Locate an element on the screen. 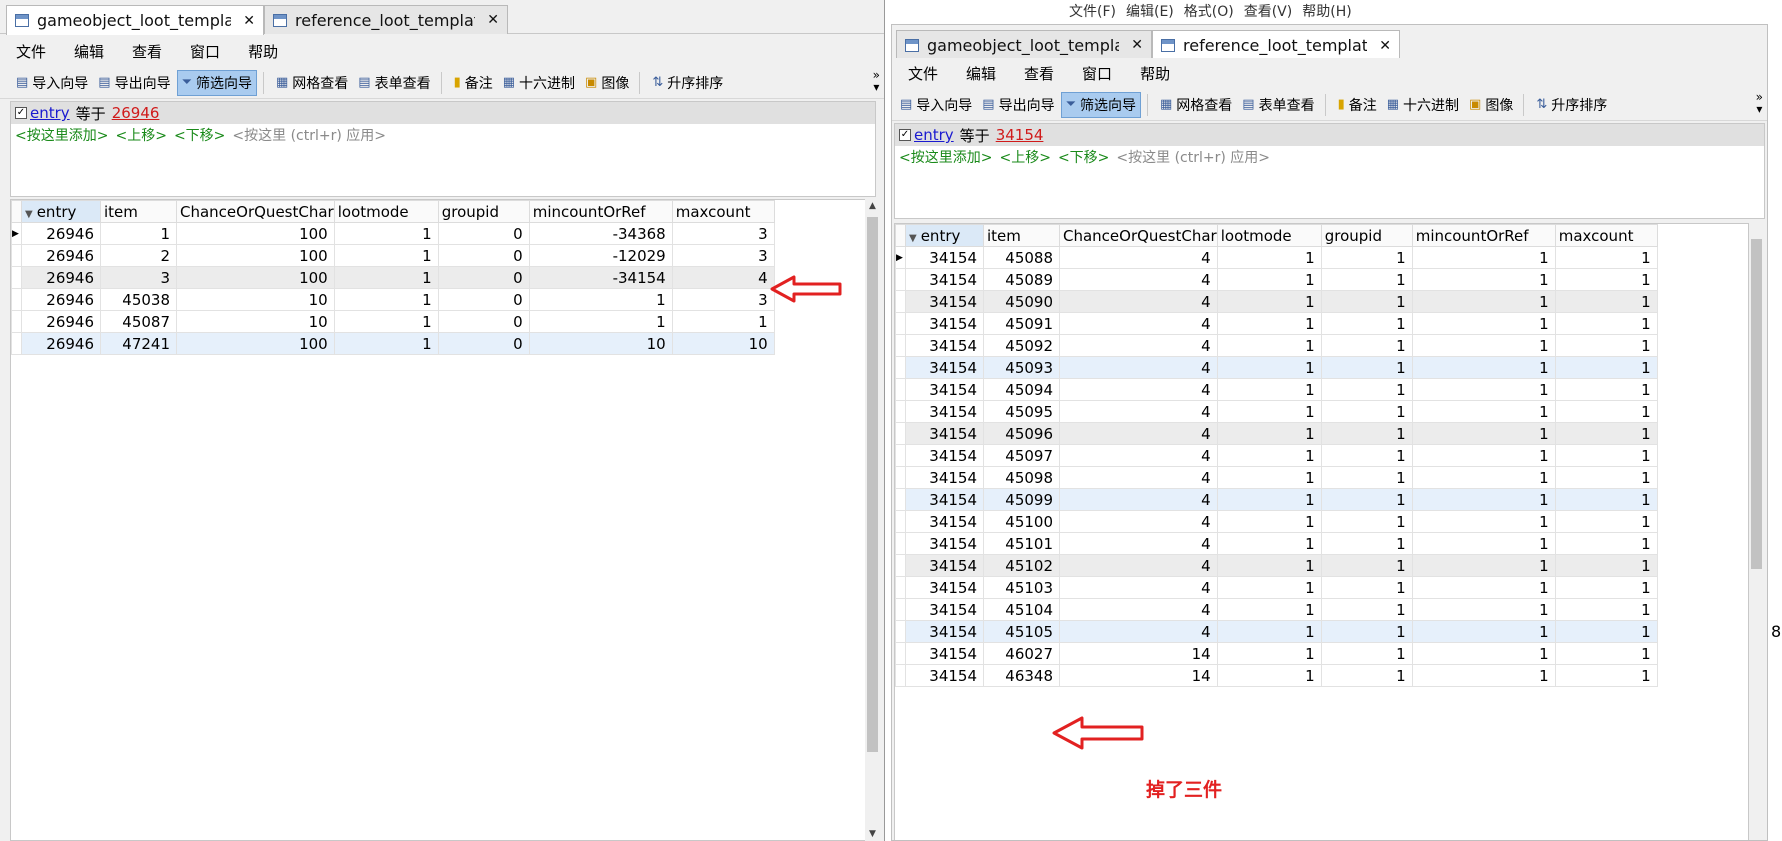  cell-groupid: 0 is located at coordinates (483, 277).